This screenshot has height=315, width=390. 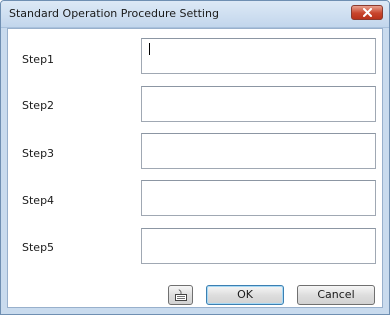 What do you see at coordinates (38, 200) in the screenshot?
I see `step4-label: Step4` at bounding box center [38, 200].